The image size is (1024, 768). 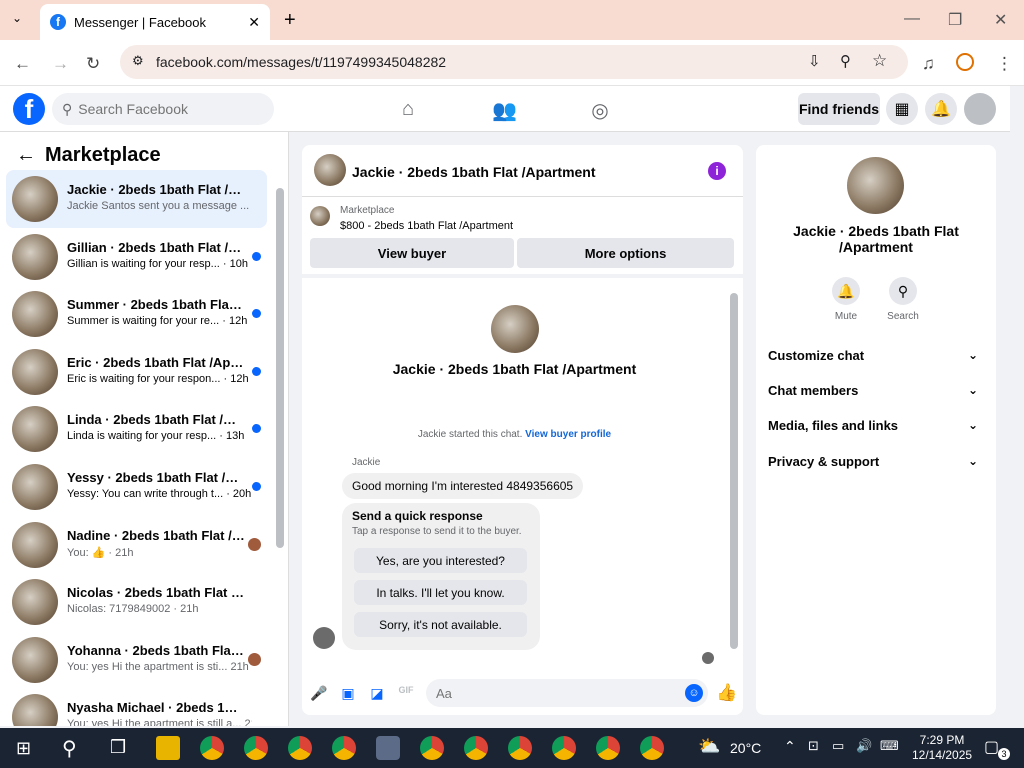 I want to click on close-window-icon: ✕, so click(x=1000, y=20).